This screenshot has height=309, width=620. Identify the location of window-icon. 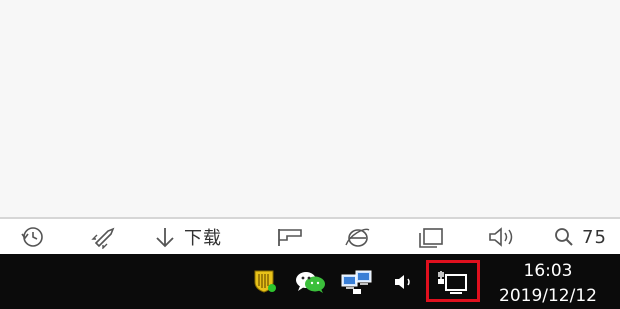
(431, 238).